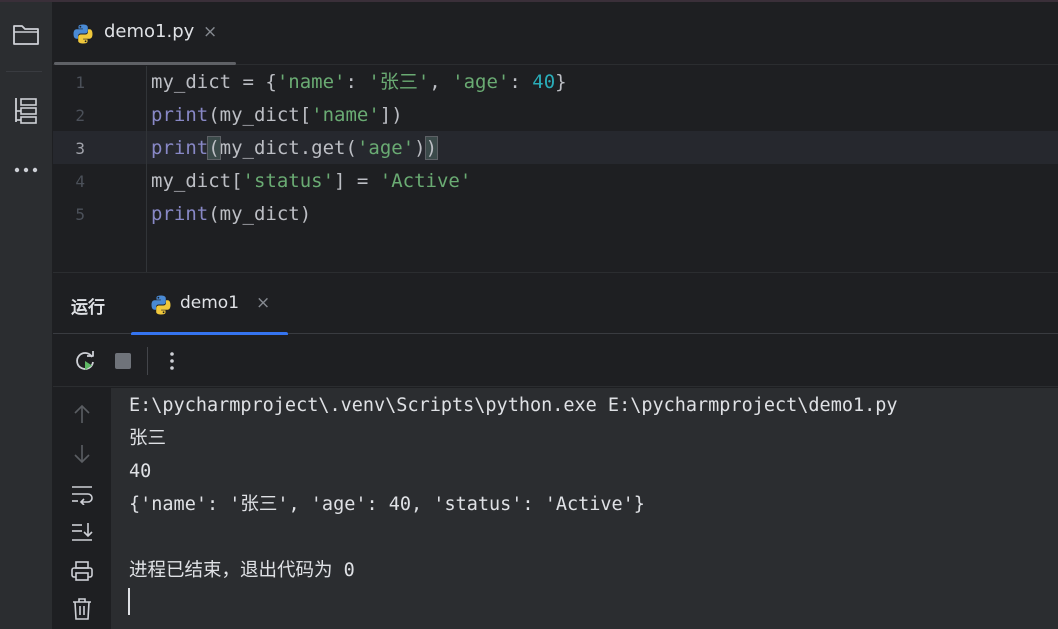 Image resolution: width=1058 pixels, height=629 pixels. I want to click on run-panel-title: 运行, so click(88, 308).